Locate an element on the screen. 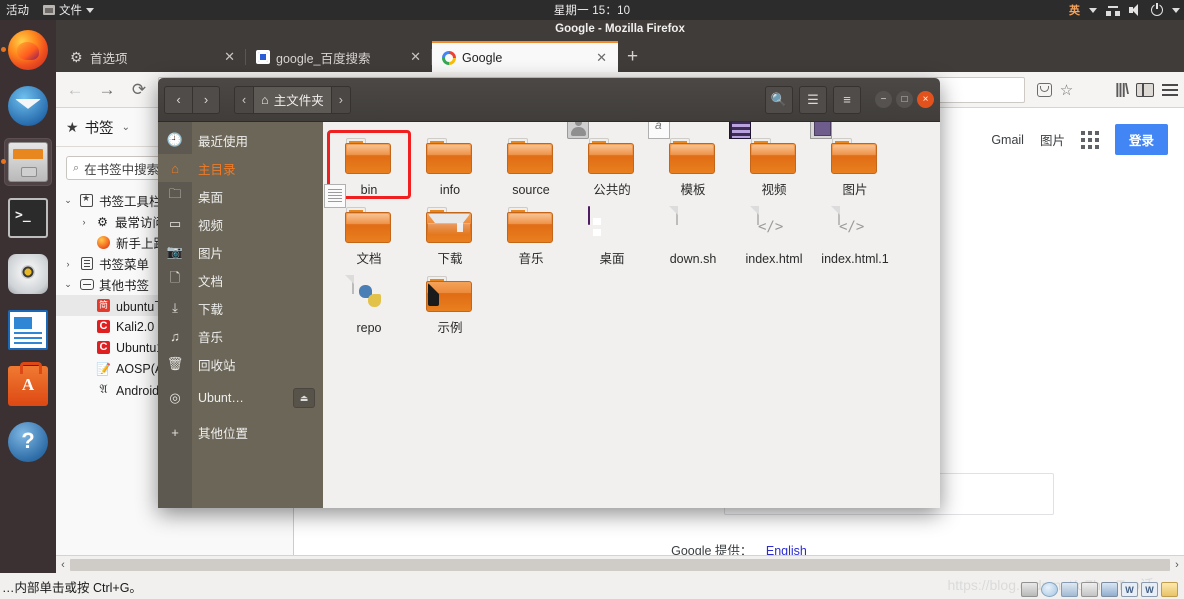 This screenshot has width=1184, height=599. path-scroll-right: › is located at coordinates (341, 99).